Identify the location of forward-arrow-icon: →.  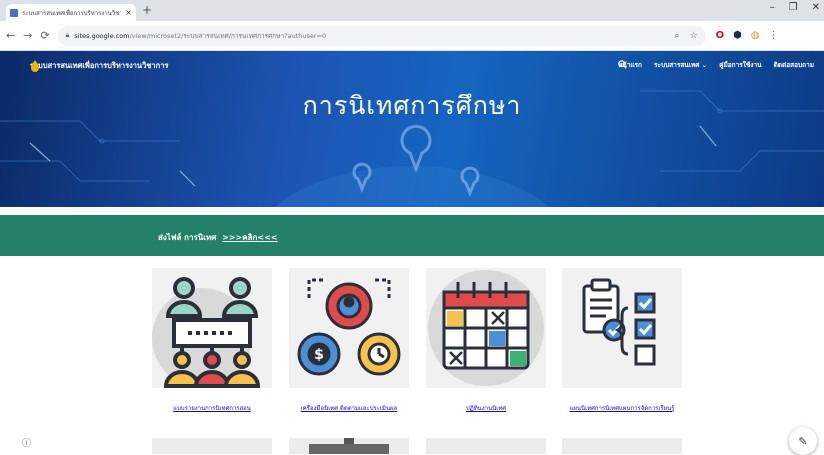
(27, 35).